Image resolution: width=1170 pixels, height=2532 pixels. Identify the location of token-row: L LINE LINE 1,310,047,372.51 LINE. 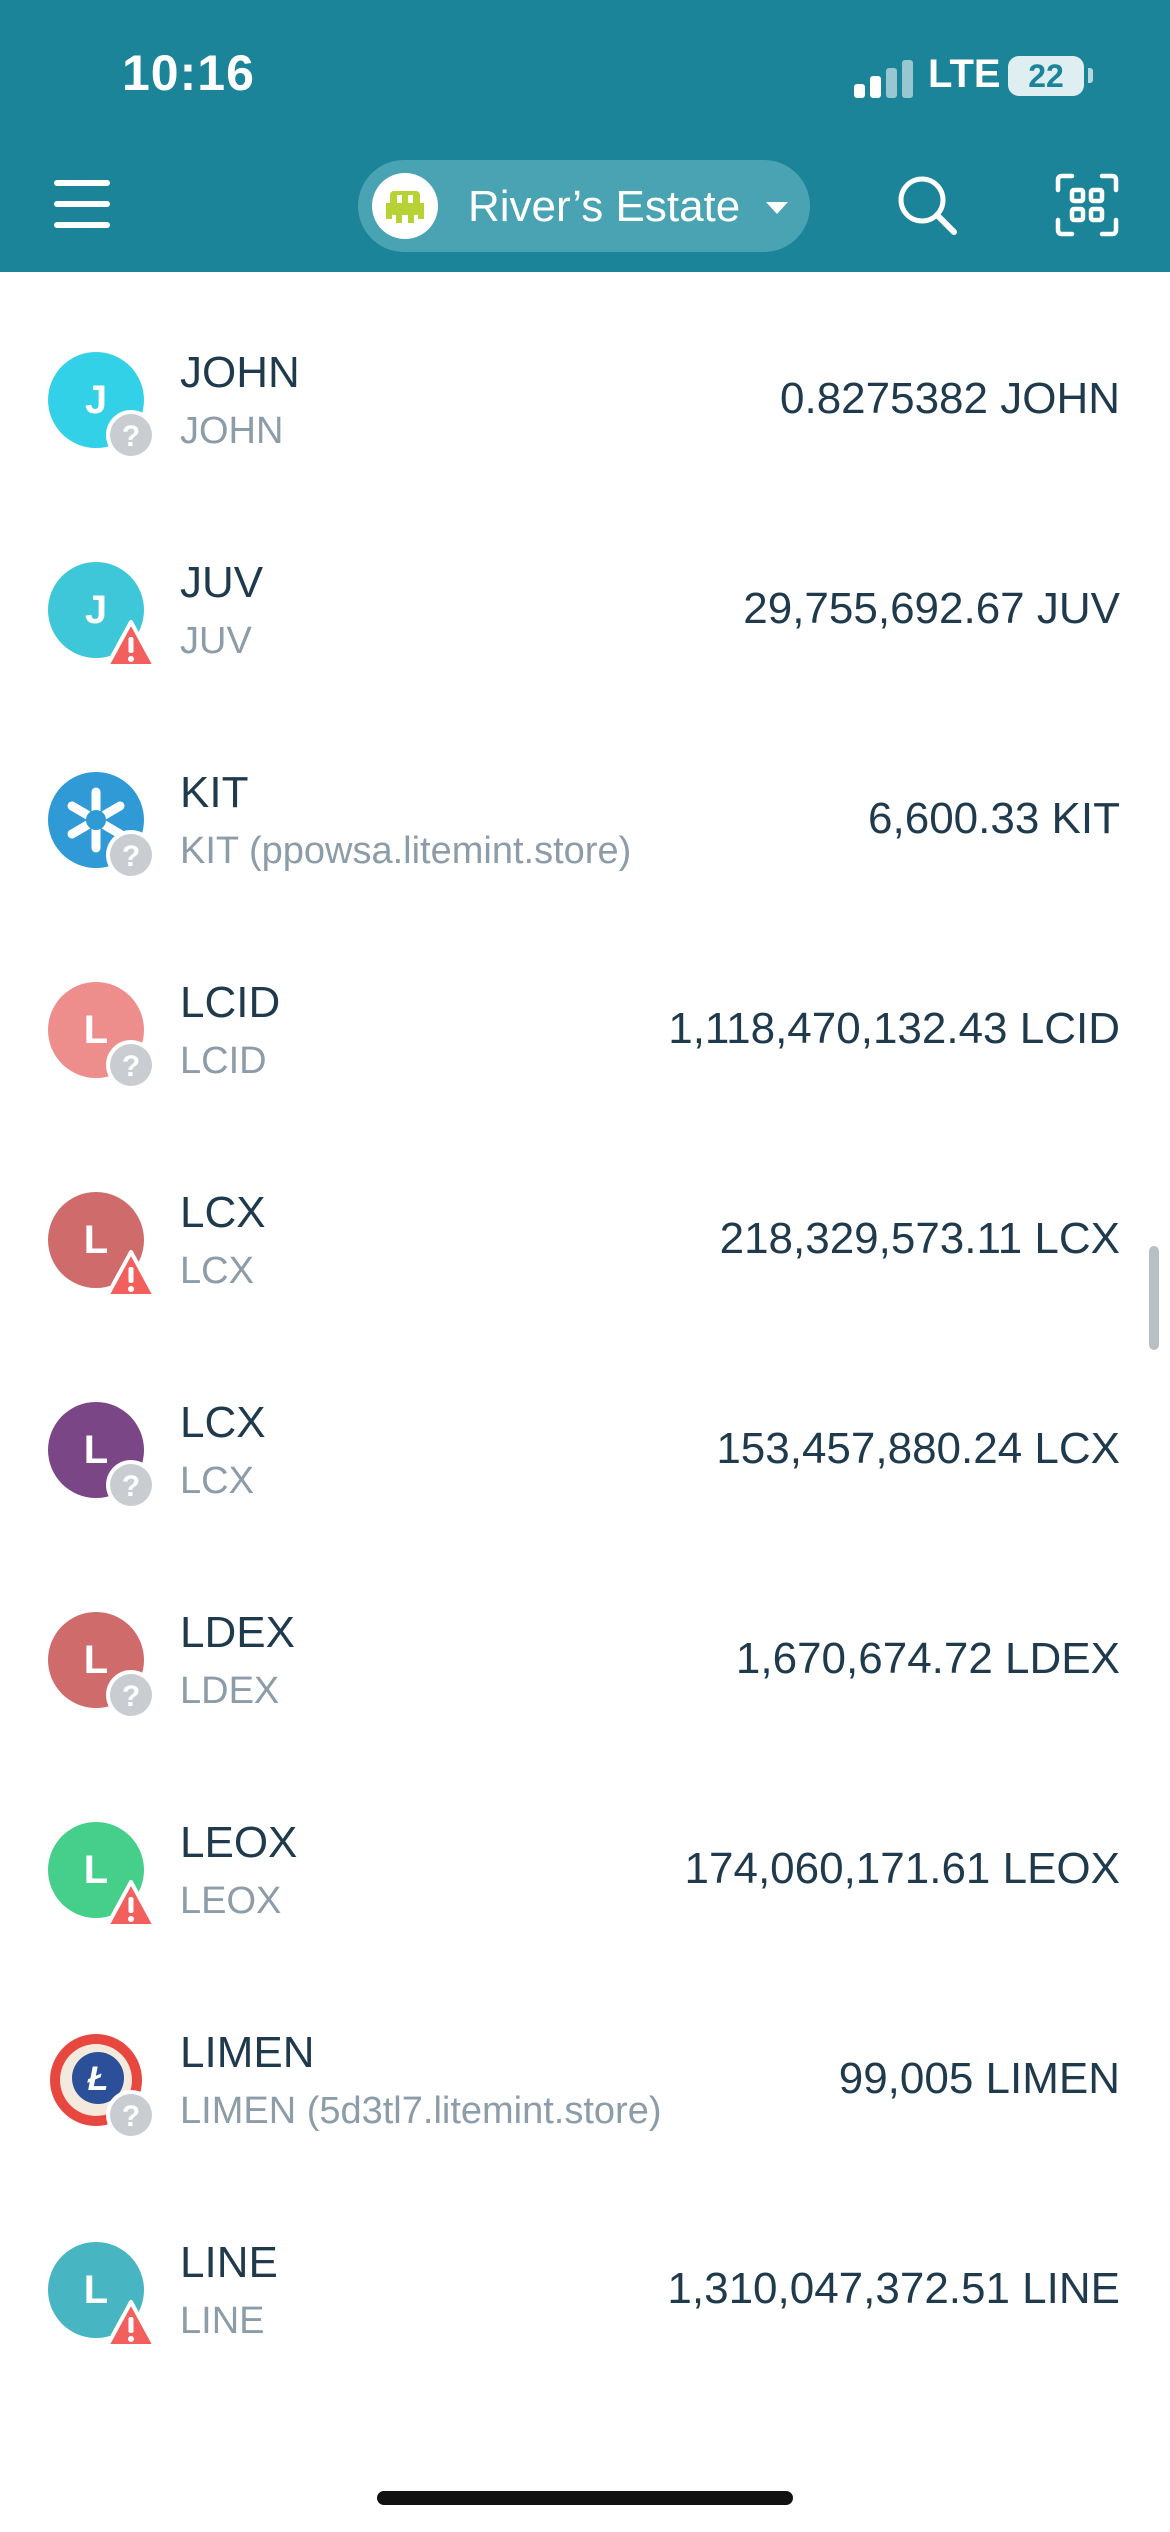
(585, 2267).